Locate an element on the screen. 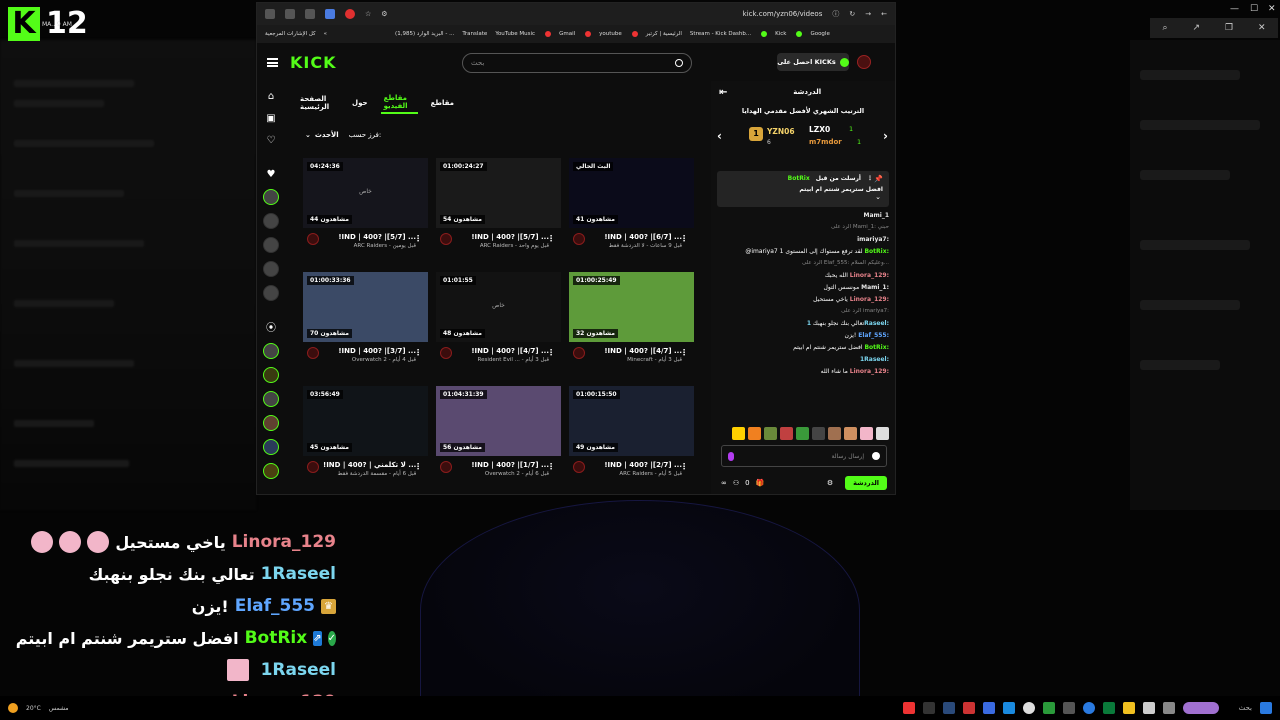  users-icon: ⚇ is located at coordinates (736, 483).